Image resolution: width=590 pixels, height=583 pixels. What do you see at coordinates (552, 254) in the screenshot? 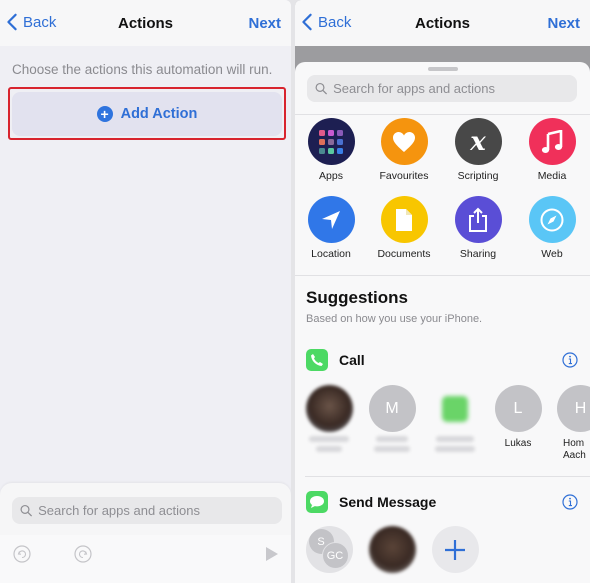
I see `category-label: Web` at bounding box center [552, 254].